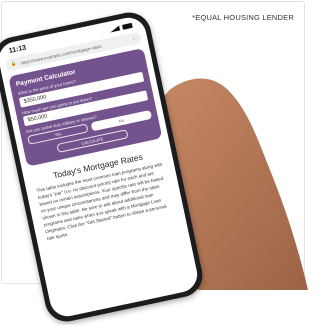 This screenshot has height=325, width=320. I want to click on status-icons, so click(121, 27).